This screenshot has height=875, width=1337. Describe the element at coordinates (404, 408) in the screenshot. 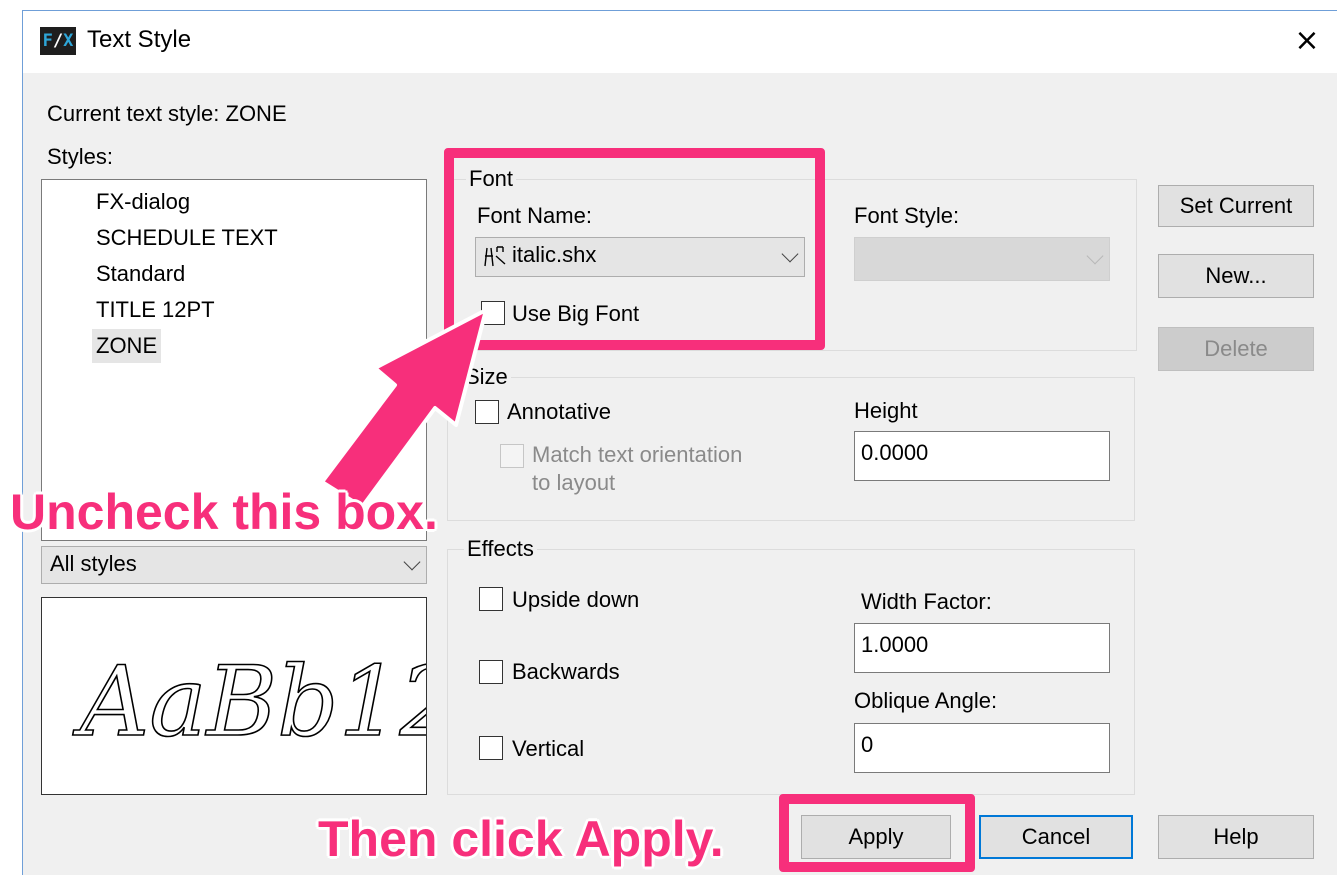

I see `annotation-arrow` at that location.